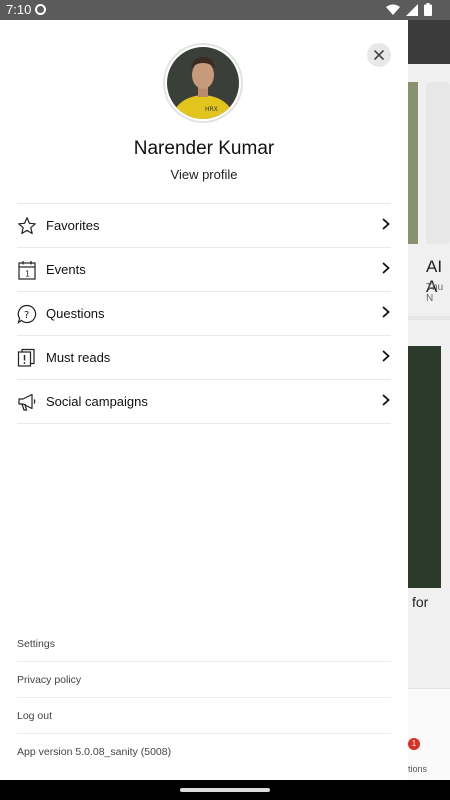 Image resolution: width=450 pixels, height=800 pixels. I want to click on profile-name: Narender Kumar, so click(204, 148).